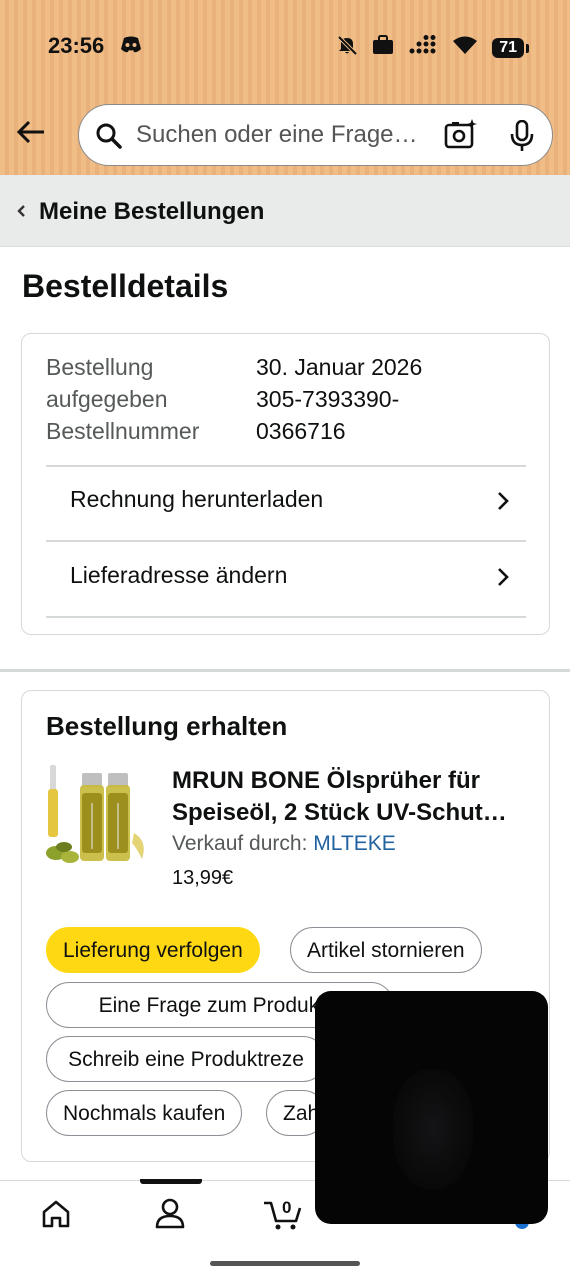 The width and height of the screenshot is (570, 1280). I want to click on wifi-icon, so click(465, 47).